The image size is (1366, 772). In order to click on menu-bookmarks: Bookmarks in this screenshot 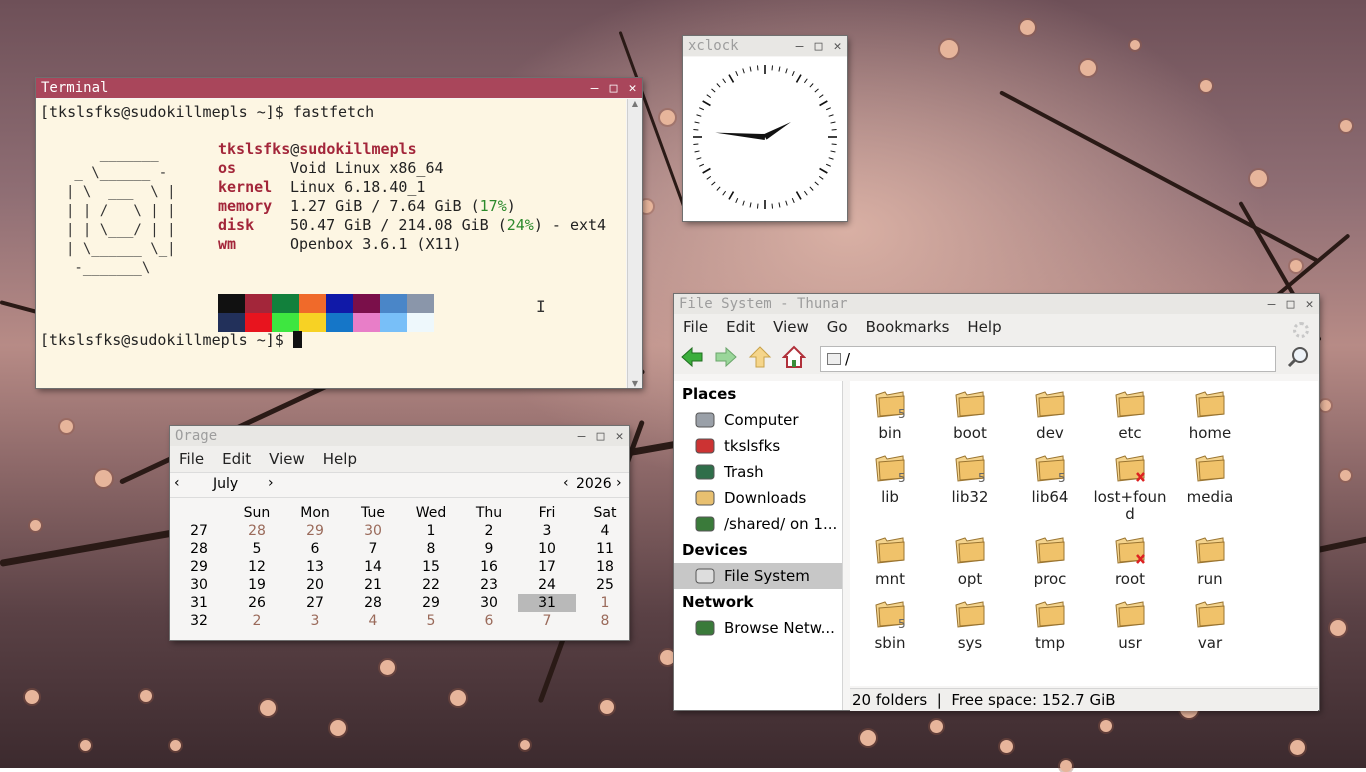, I will do `click(908, 327)`.